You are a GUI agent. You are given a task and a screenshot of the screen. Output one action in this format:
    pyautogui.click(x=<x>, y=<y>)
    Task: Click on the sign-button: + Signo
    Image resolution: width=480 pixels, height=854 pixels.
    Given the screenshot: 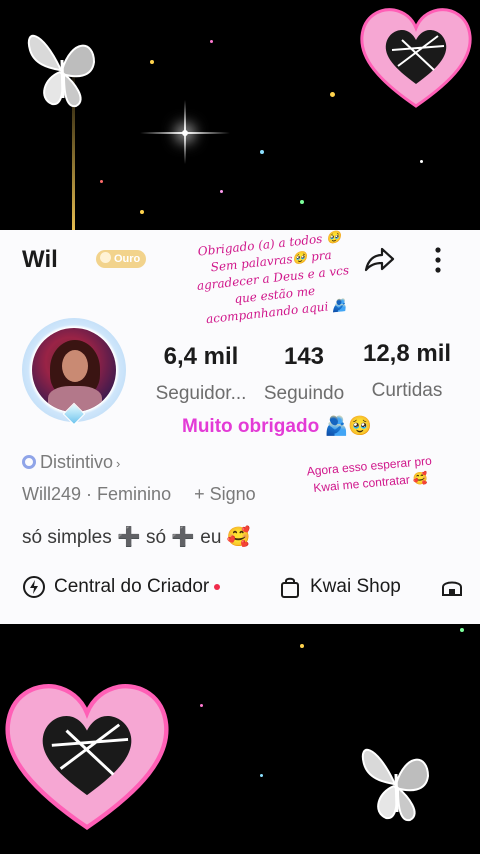 What is the action you would take?
    pyautogui.click(x=225, y=494)
    